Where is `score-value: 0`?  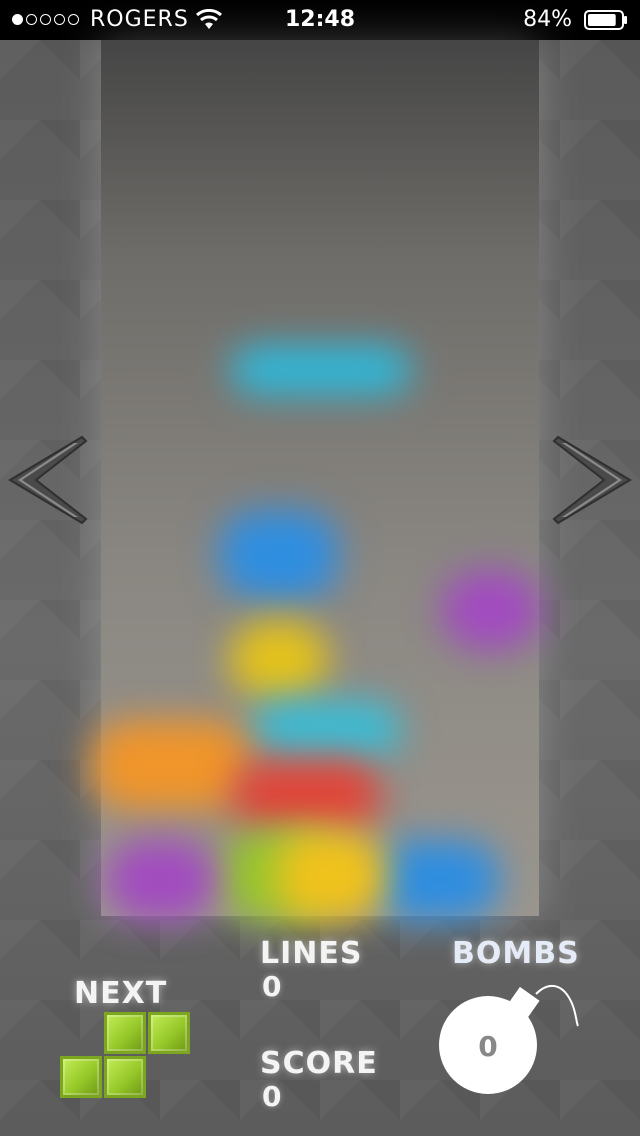 score-value: 0 is located at coordinates (272, 1096).